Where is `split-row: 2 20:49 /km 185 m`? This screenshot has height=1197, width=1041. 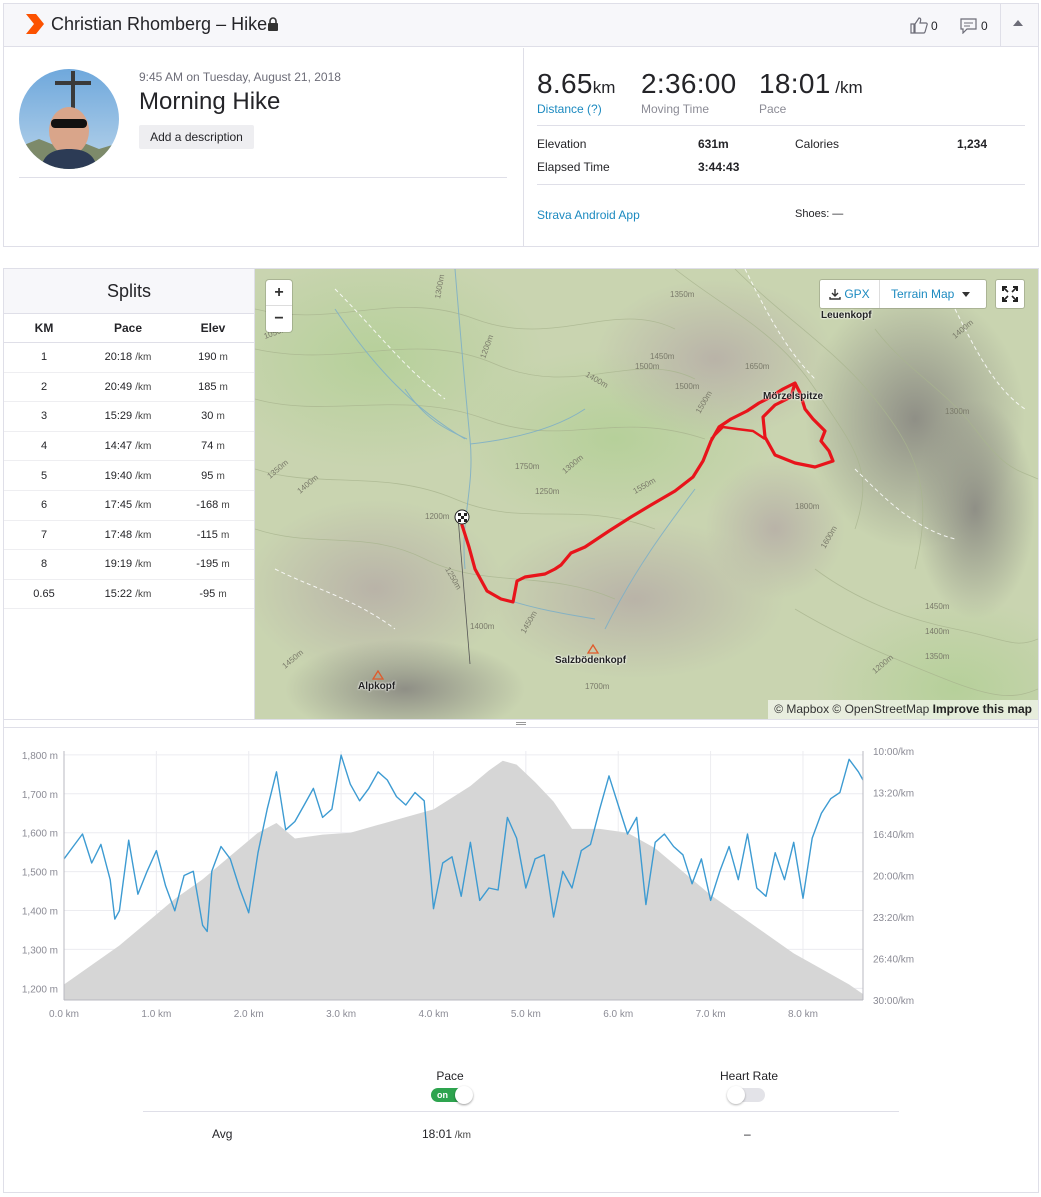
split-row: 2 20:49 /km 185 m is located at coordinates (129, 388).